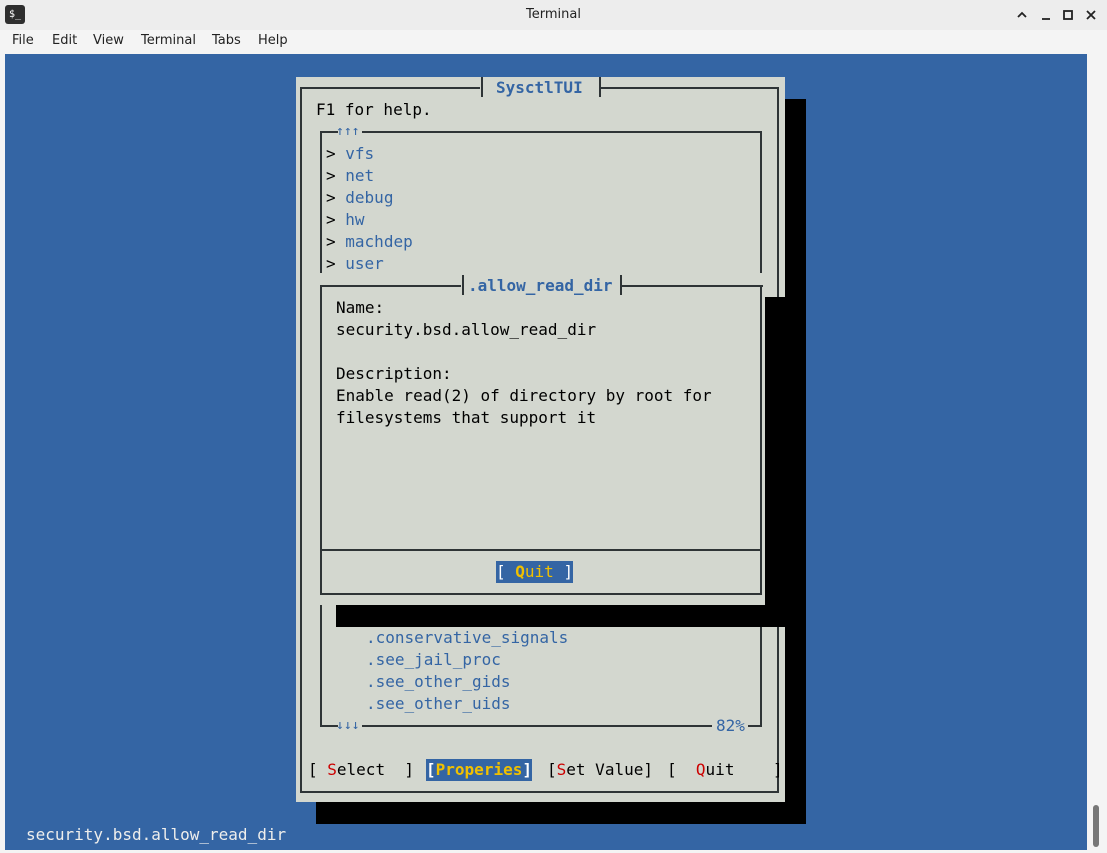 The image size is (1107, 853). I want to click on list-frame-top-right, so click(562, 132).